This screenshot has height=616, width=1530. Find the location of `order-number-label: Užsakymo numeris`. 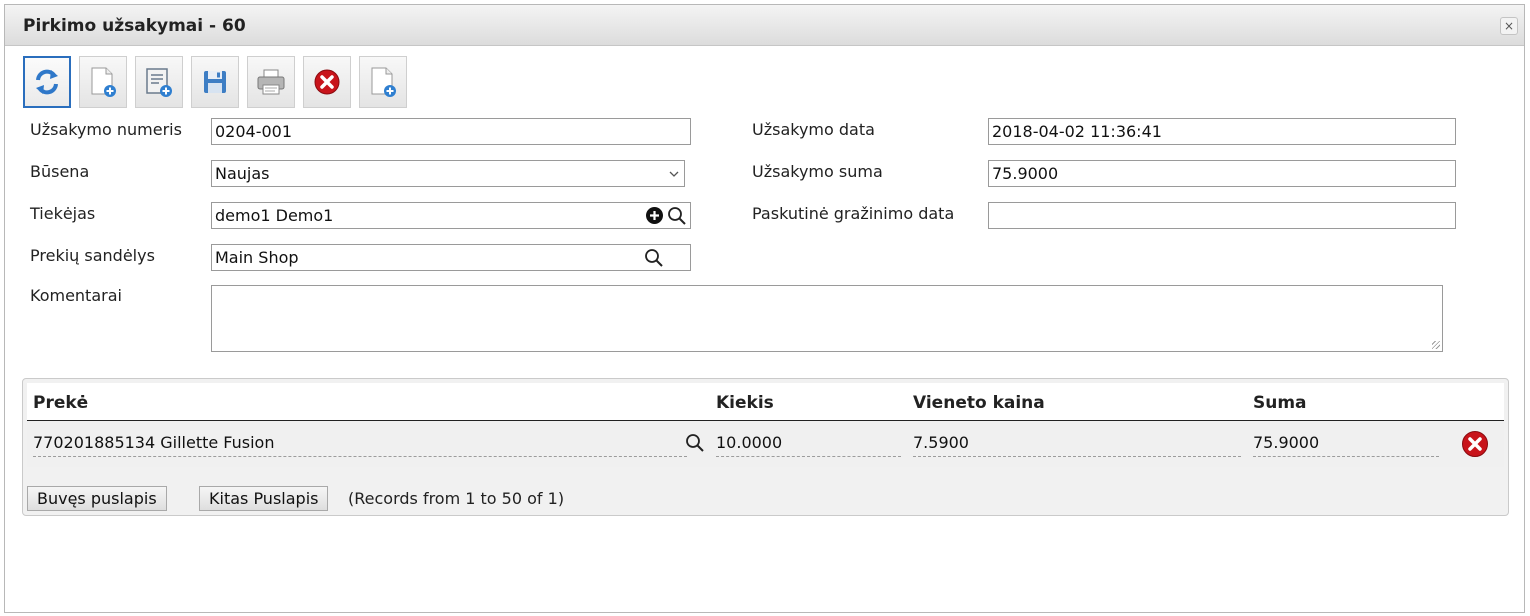

order-number-label: Užsakymo numeris is located at coordinates (106, 129).